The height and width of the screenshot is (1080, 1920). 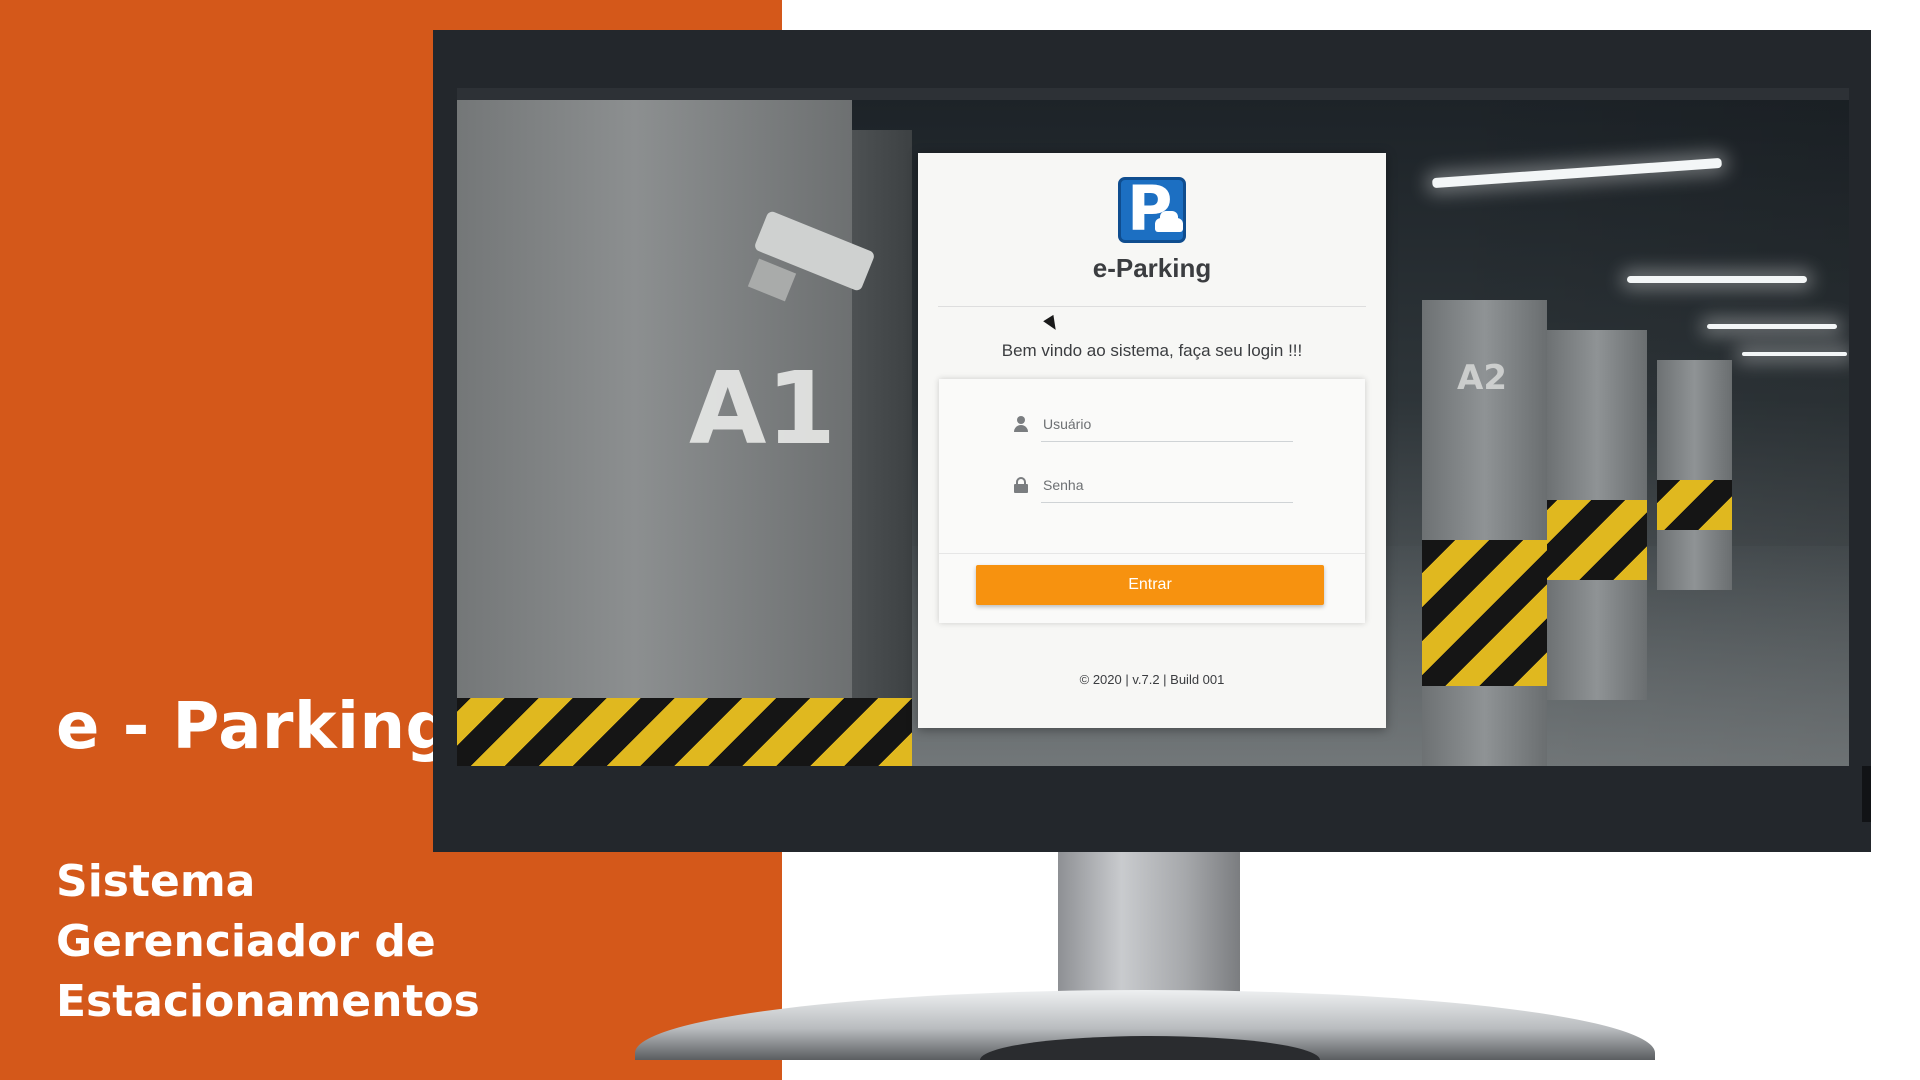 I want to click on garage-pillar, so click(x=1694, y=475).